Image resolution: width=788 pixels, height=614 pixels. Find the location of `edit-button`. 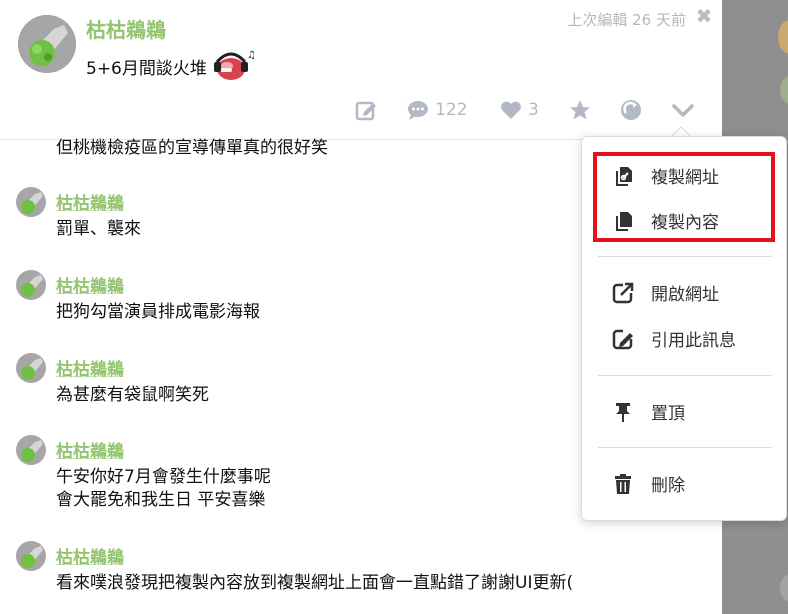

edit-button is located at coordinates (366, 110).